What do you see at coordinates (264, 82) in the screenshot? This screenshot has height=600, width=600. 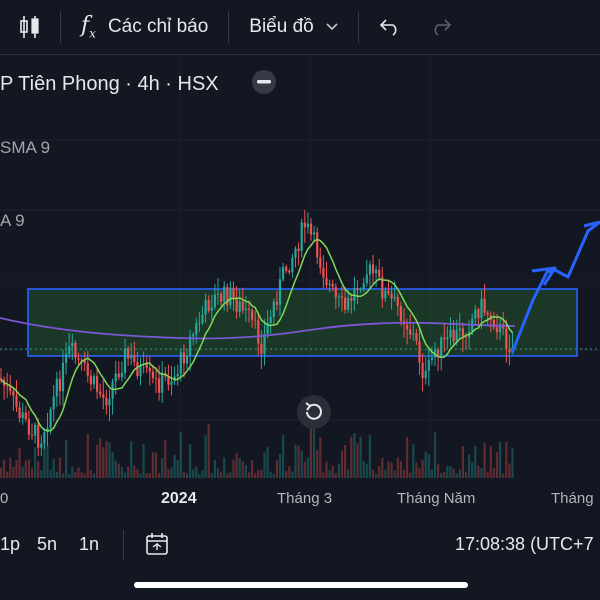 I see `collapse-legend-button` at bounding box center [264, 82].